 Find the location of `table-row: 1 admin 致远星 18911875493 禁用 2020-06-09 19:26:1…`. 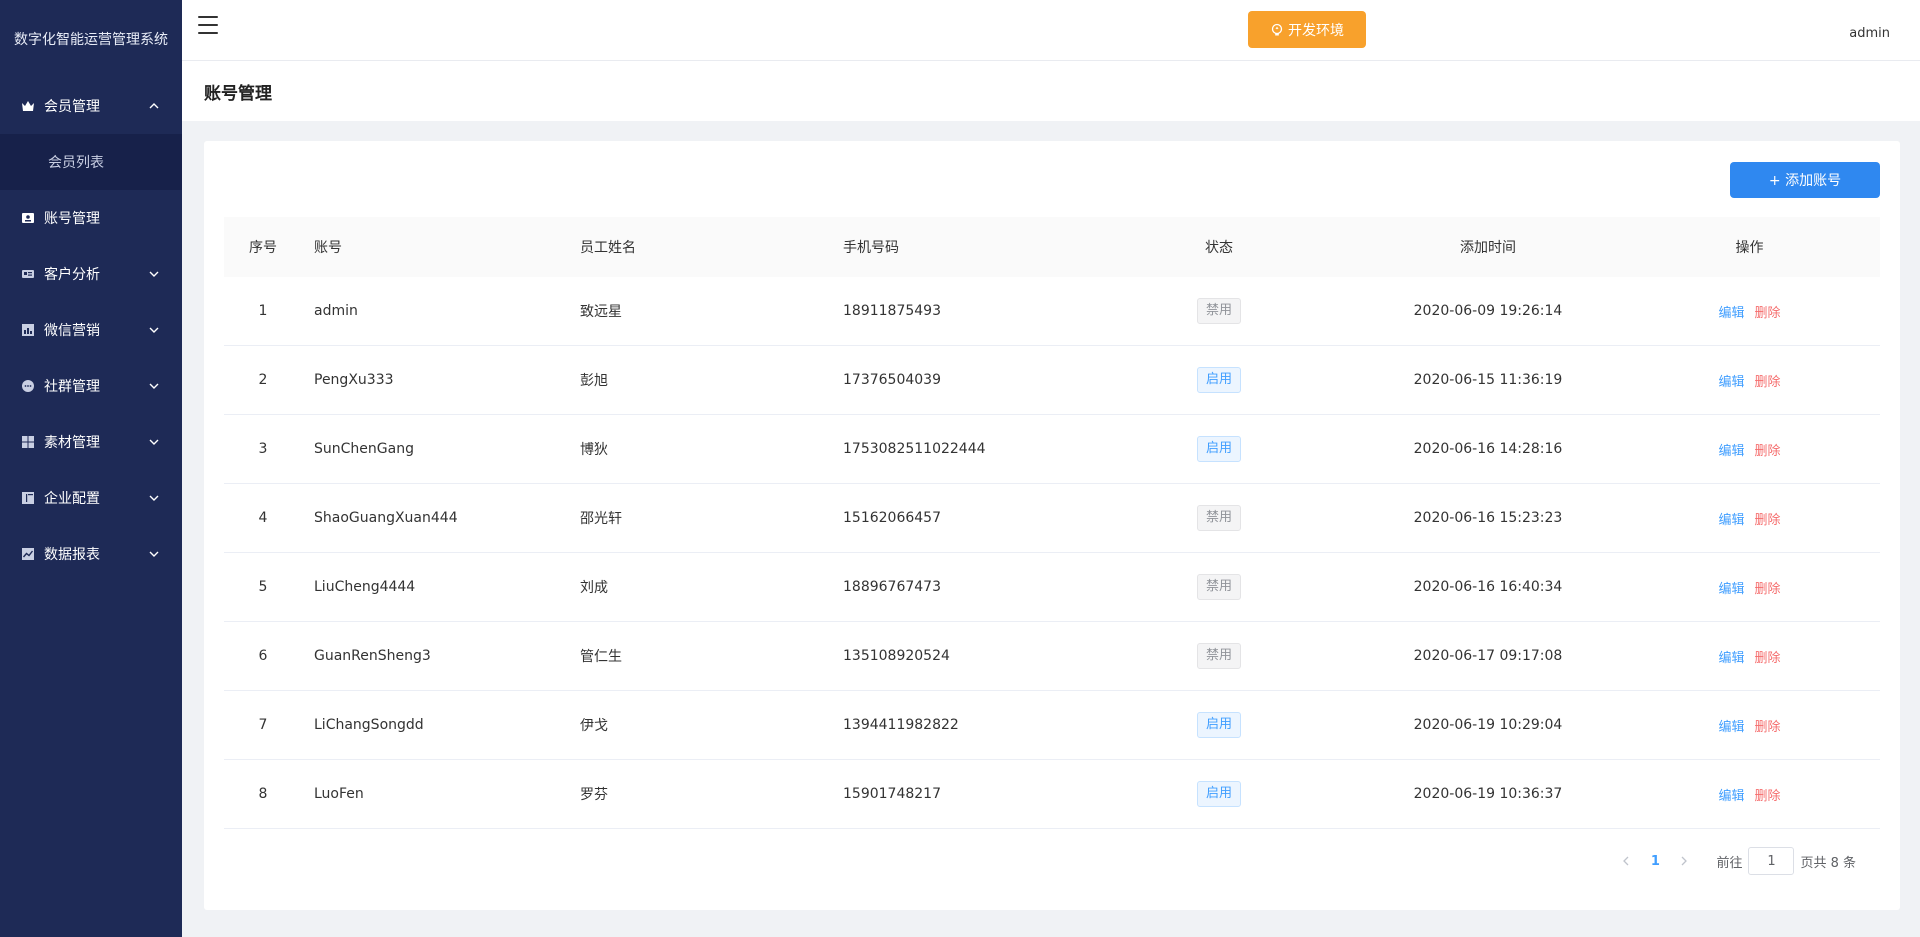

table-row: 1 admin 致远星 18911875493 禁用 2020-06-09 19:26:1… is located at coordinates (1052, 311).